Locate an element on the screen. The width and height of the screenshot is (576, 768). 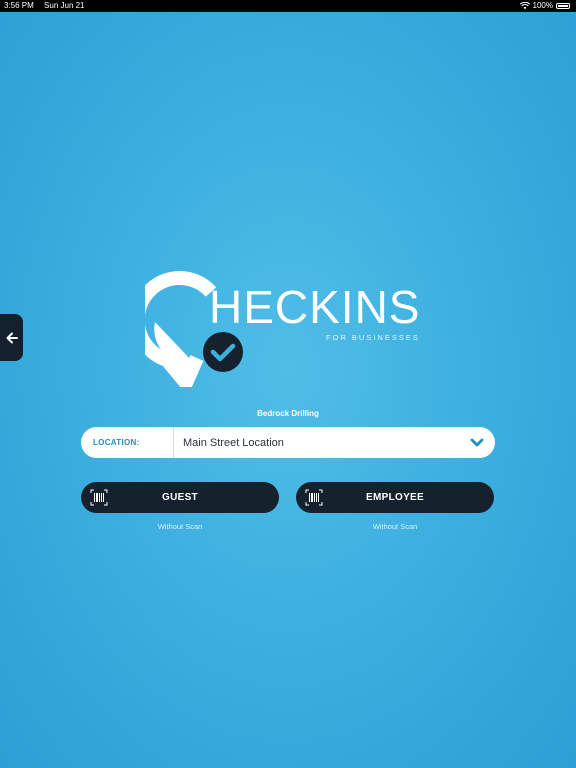
logo-wordmark: HECKINS is located at coordinates (315, 307).